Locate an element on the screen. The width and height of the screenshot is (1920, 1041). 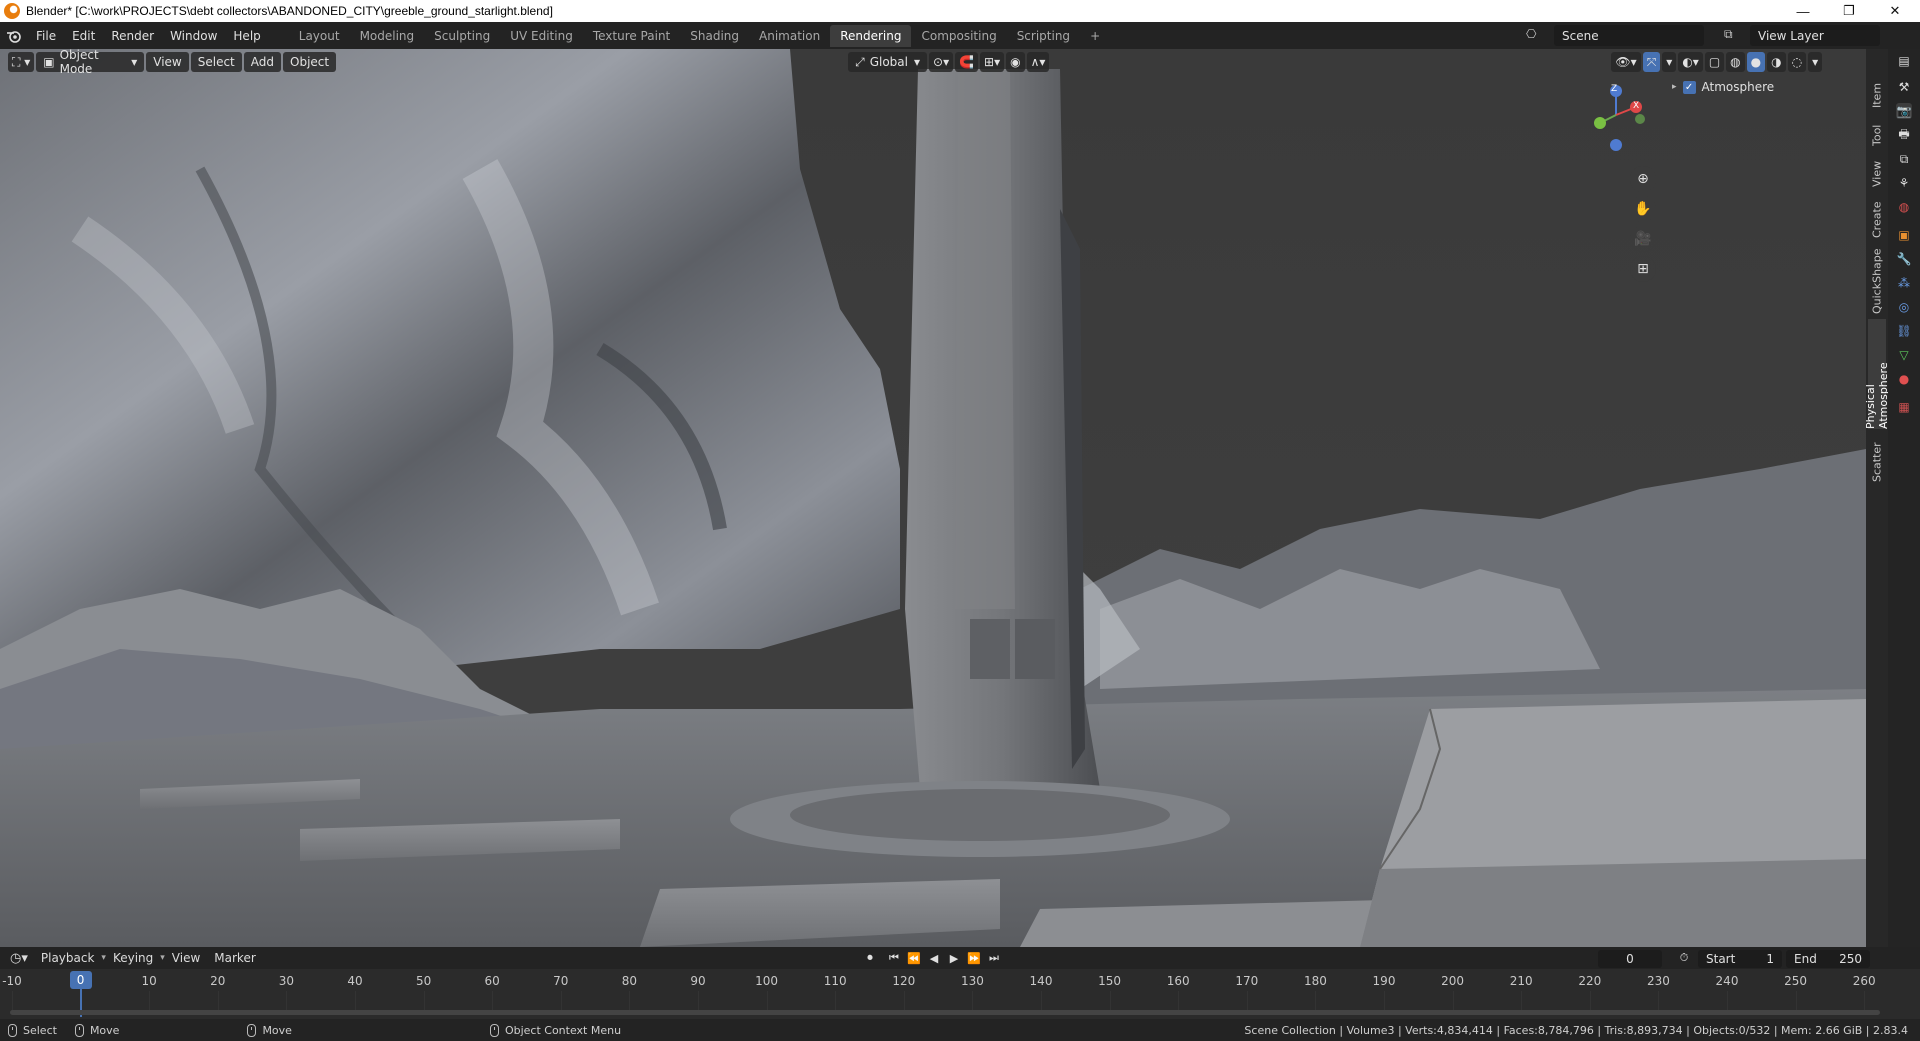
timeline-menu-marker: Marker is located at coordinates (234, 958).